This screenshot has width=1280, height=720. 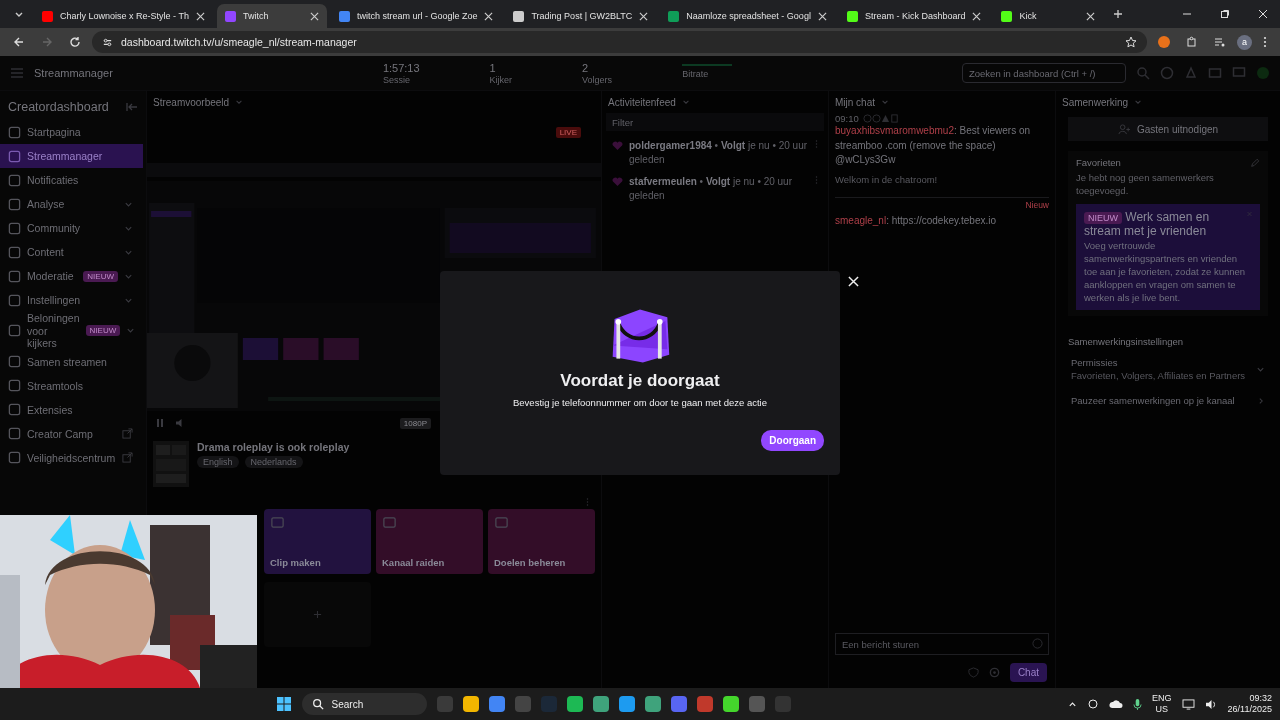 I want to click on sidebar-item: Analyse, so click(x=71, y=204).